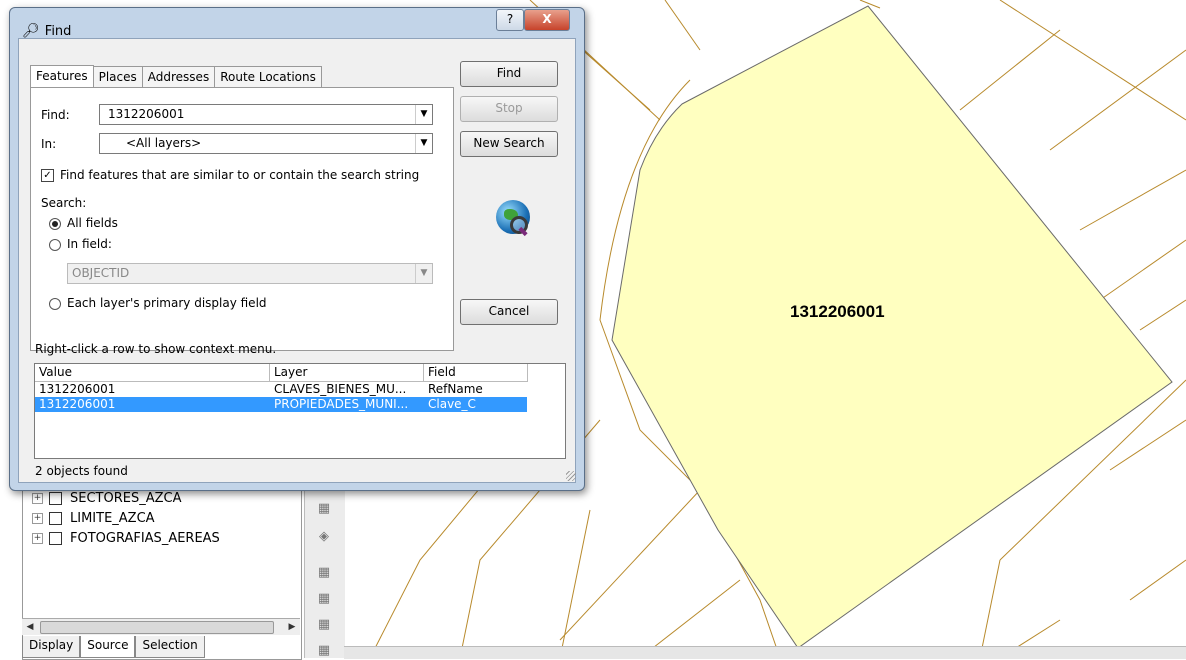  I want to click on table-row: 1312206001 CLAVES_BIENES_MU... RefName, so click(281, 389).